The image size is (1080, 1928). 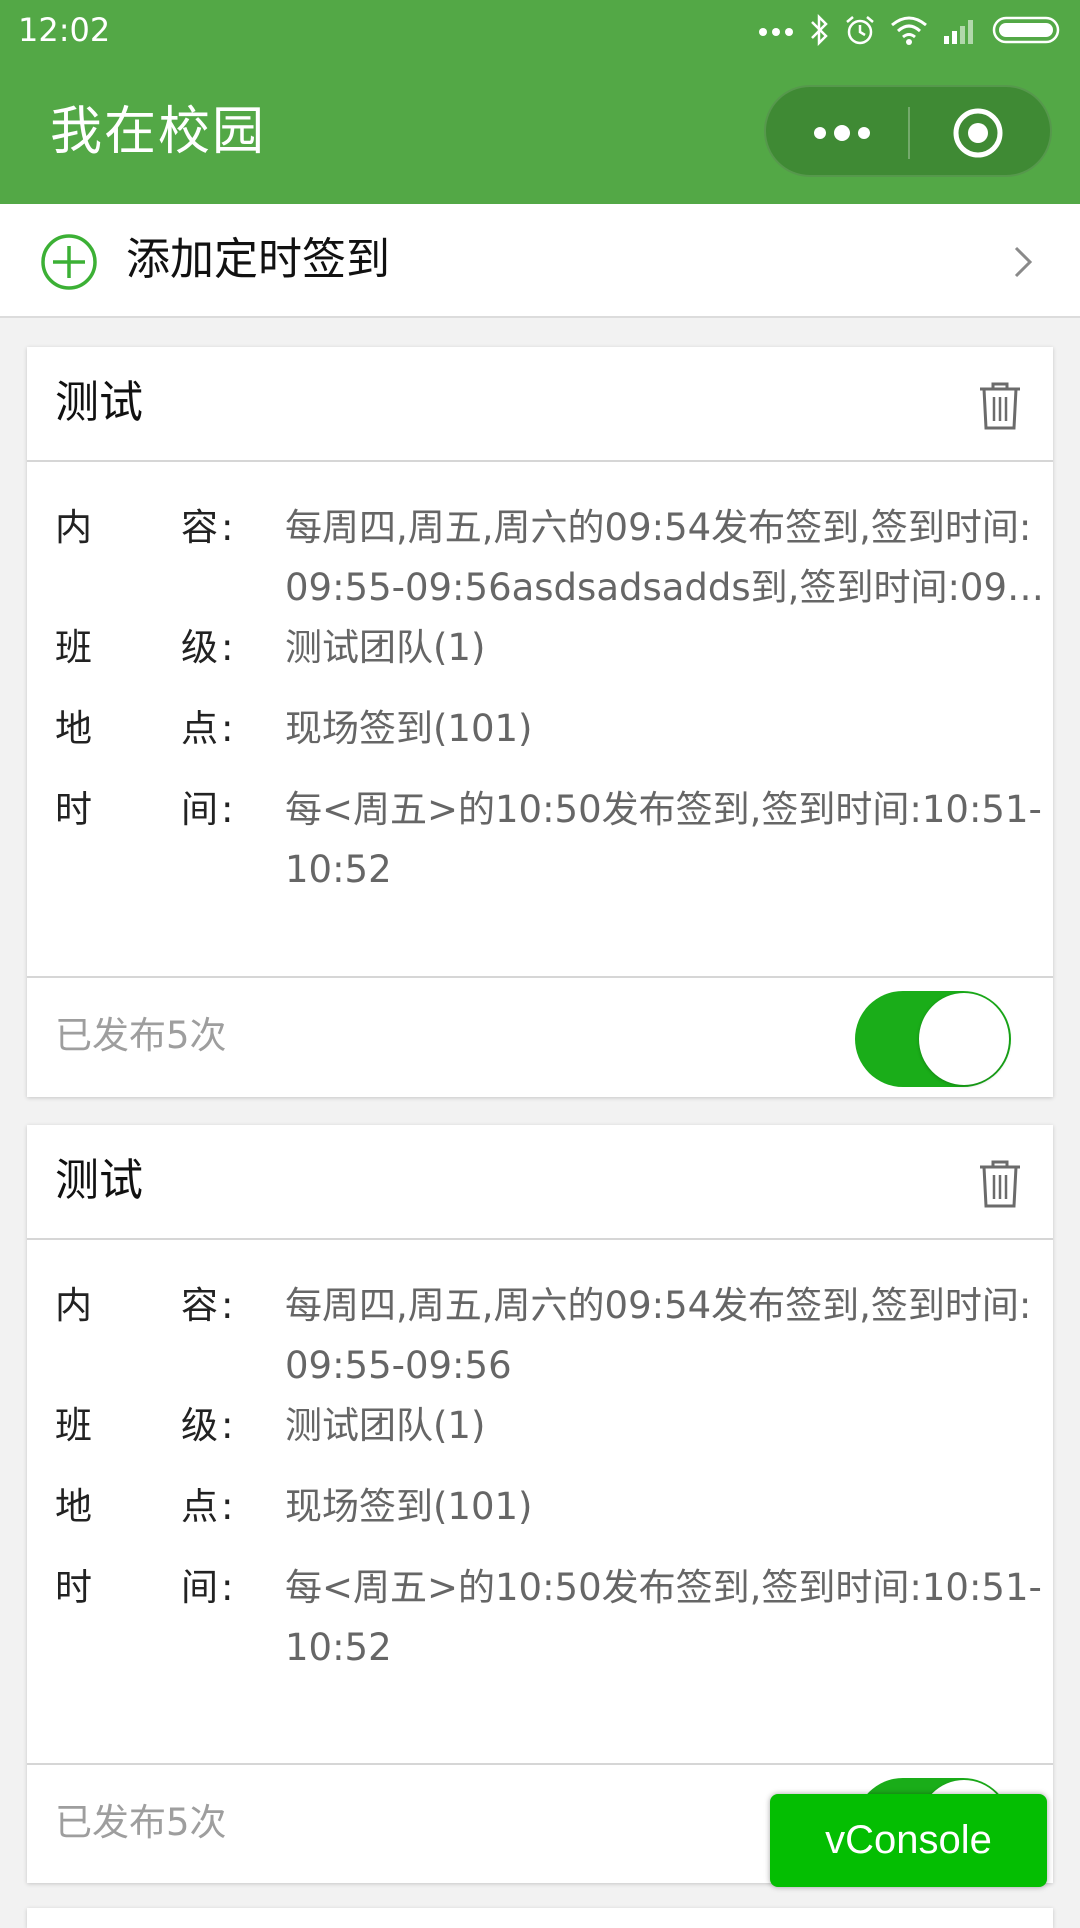 What do you see at coordinates (958, 32) in the screenshot?
I see `signal-icon` at bounding box center [958, 32].